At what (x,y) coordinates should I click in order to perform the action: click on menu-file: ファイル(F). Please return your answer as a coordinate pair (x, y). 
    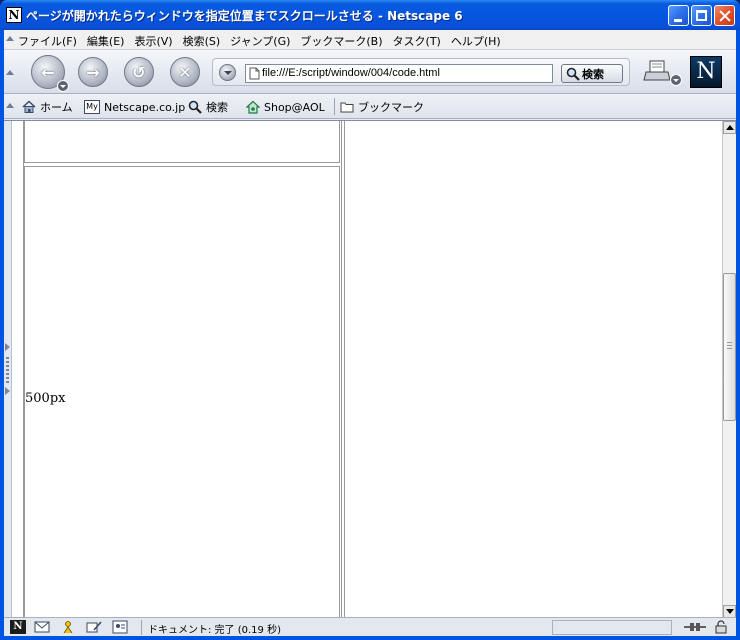
    Looking at the image, I should click on (47, 41).